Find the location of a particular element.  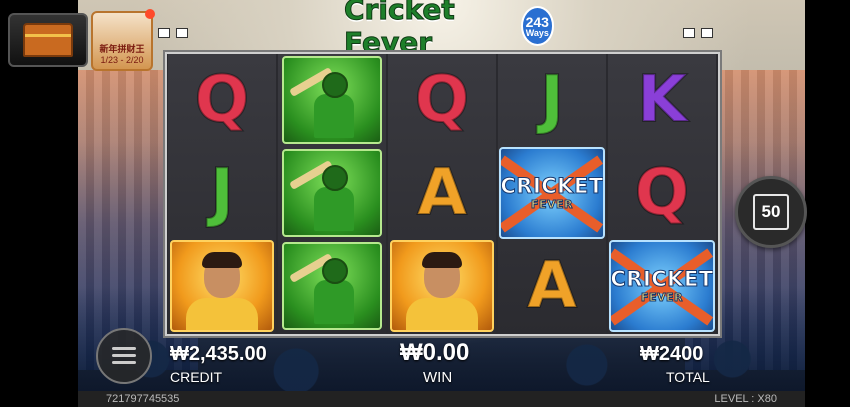

floodlight-right is located at coordinates (698, 33).